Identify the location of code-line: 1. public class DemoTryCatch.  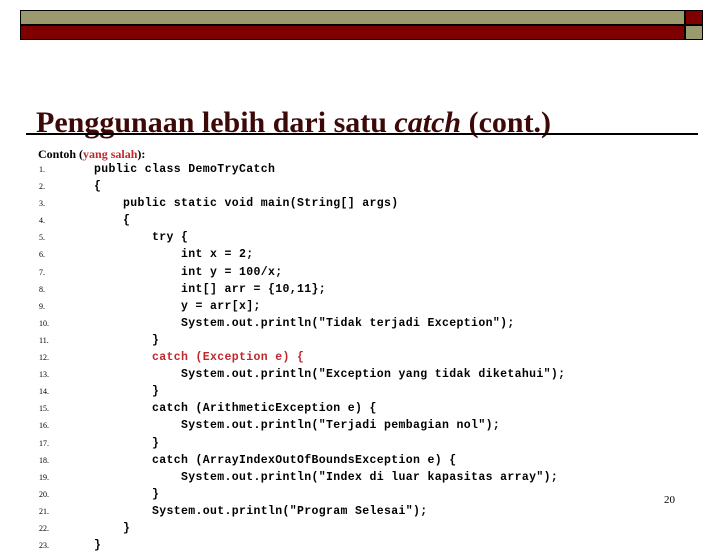
(368, 171).